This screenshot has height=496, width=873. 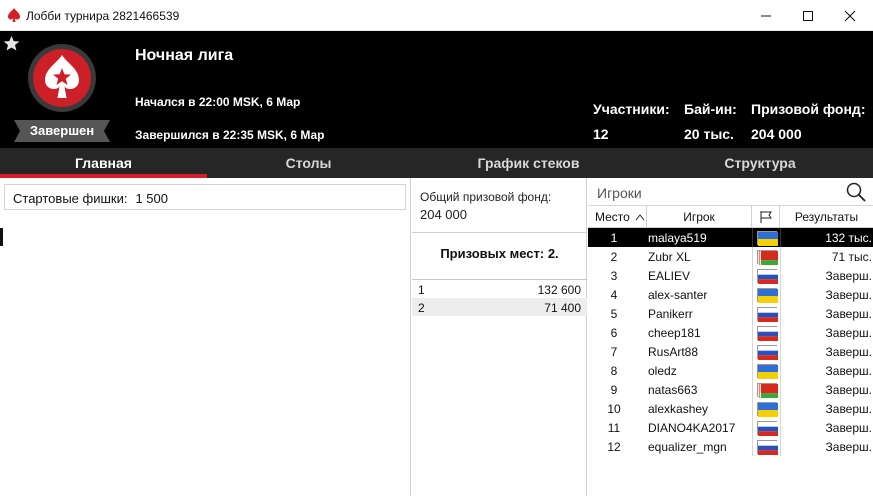 What do you see at coordinates (760, 163) in the screenshot?
I see `tab-structure: Структура` at bounding box center [760, 163].